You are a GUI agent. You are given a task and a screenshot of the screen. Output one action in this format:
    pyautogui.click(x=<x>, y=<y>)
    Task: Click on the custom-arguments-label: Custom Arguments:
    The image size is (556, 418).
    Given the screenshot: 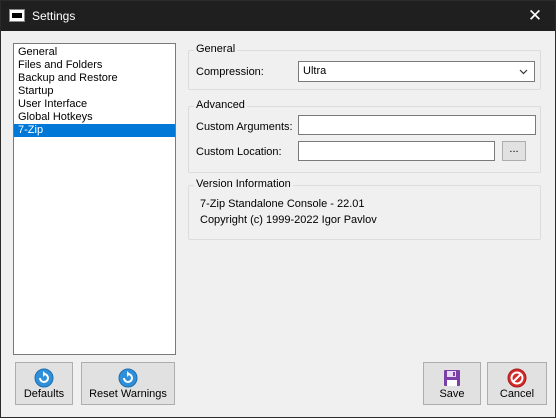 What is the action you would take?
    pyautogui.click(x=244, y=127)
    